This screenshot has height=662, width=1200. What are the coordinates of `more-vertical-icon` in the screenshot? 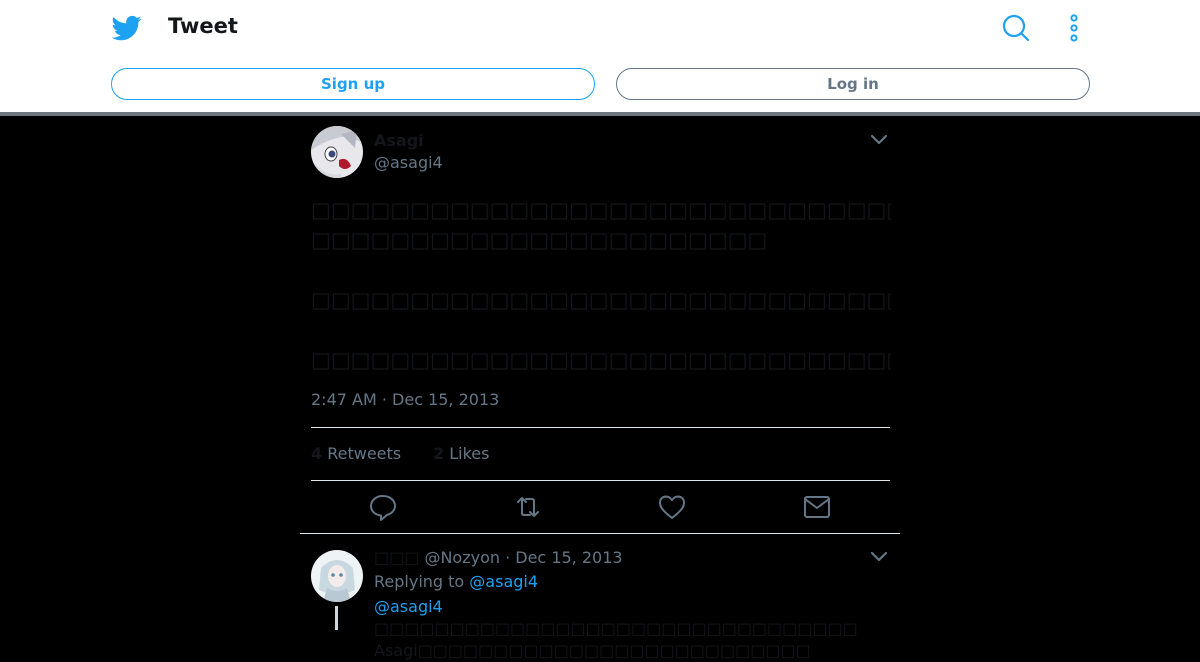 It's located at (1074, 28).